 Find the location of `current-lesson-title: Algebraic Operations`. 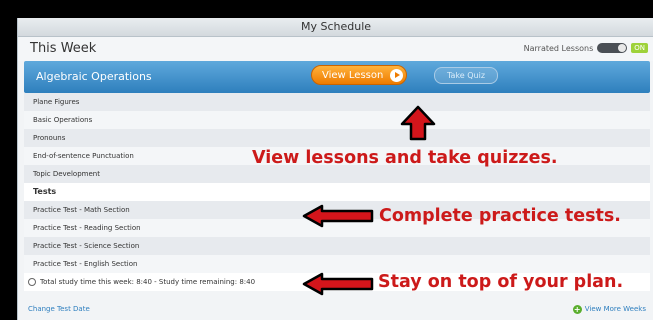

current-lesson-title: Algebraic Operations is located at coordinates (94, 76).